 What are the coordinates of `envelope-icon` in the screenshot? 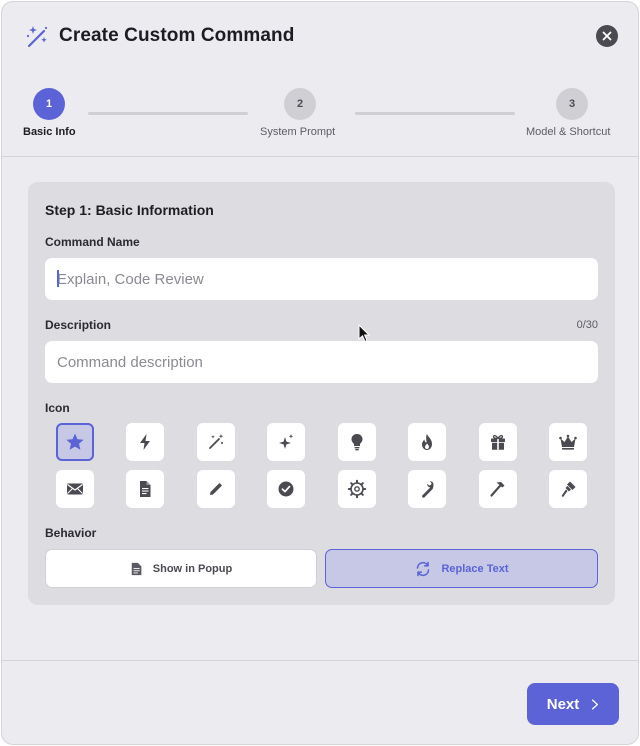 It's located at (75, 489).